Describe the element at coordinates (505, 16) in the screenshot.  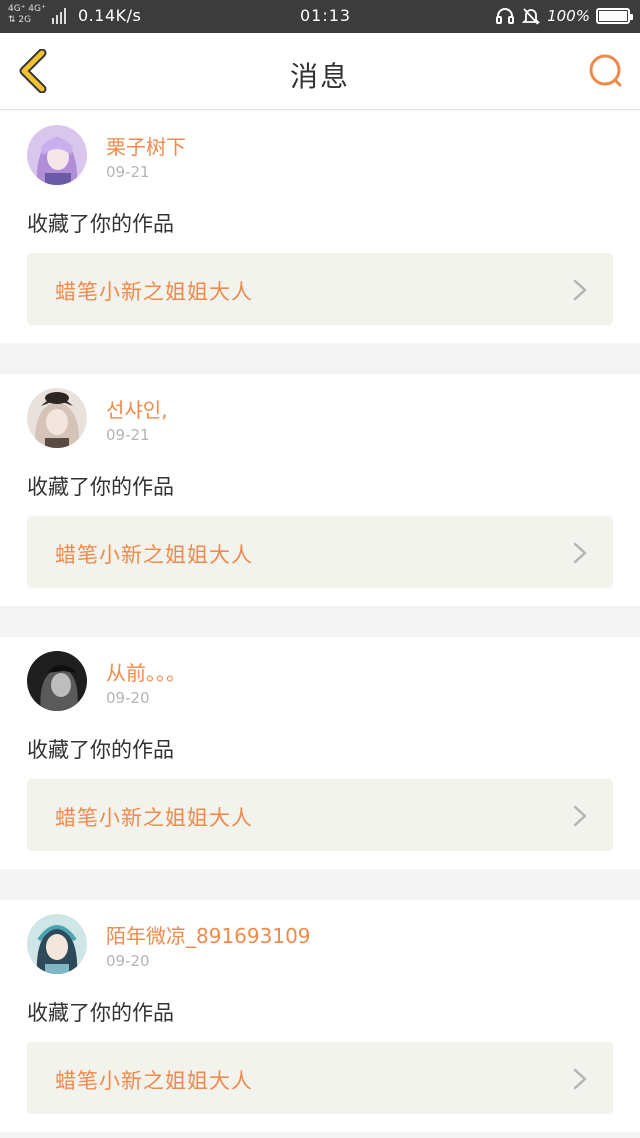
I see `headset-icon` at that location.